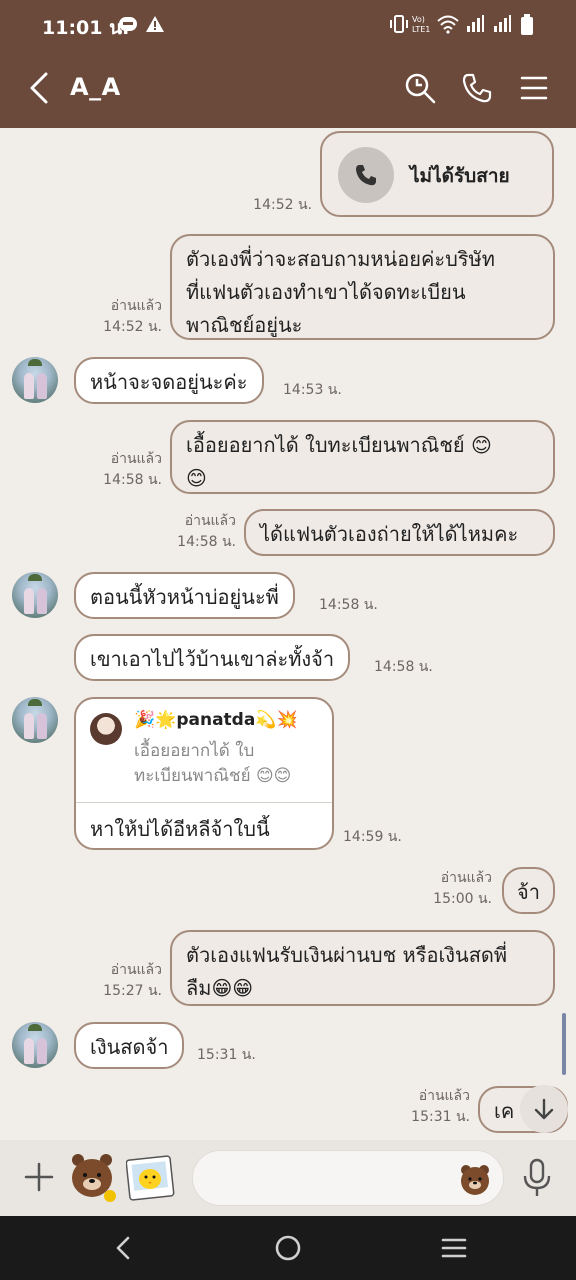 The height and width of the screenshot is (1280, 576). Describe the element at coordinates (128, 24) in the screenshot. I see `line-app-icon` at that location.